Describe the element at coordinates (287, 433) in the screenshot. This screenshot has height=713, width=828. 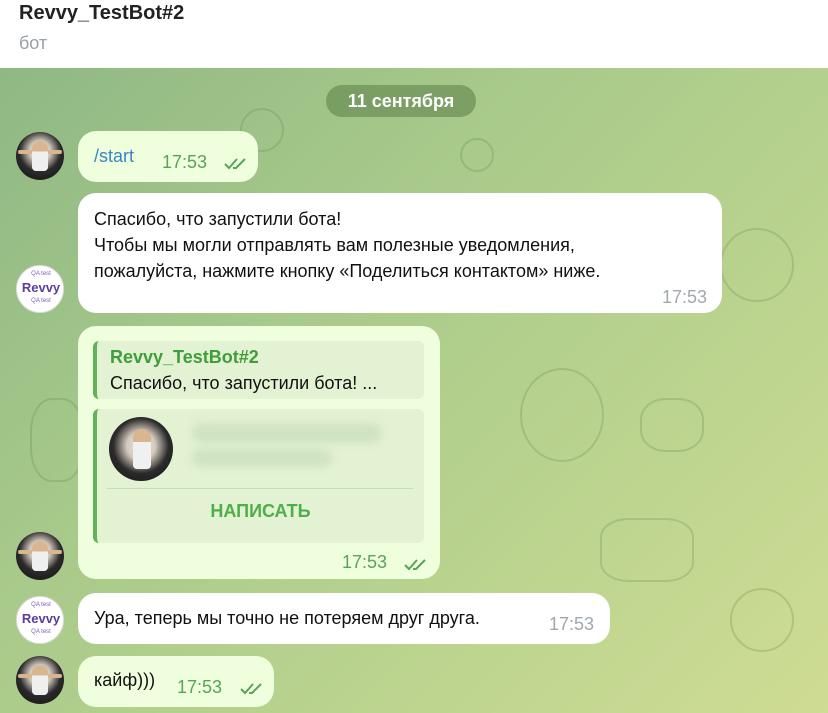
I see `blurred-name` at that location.